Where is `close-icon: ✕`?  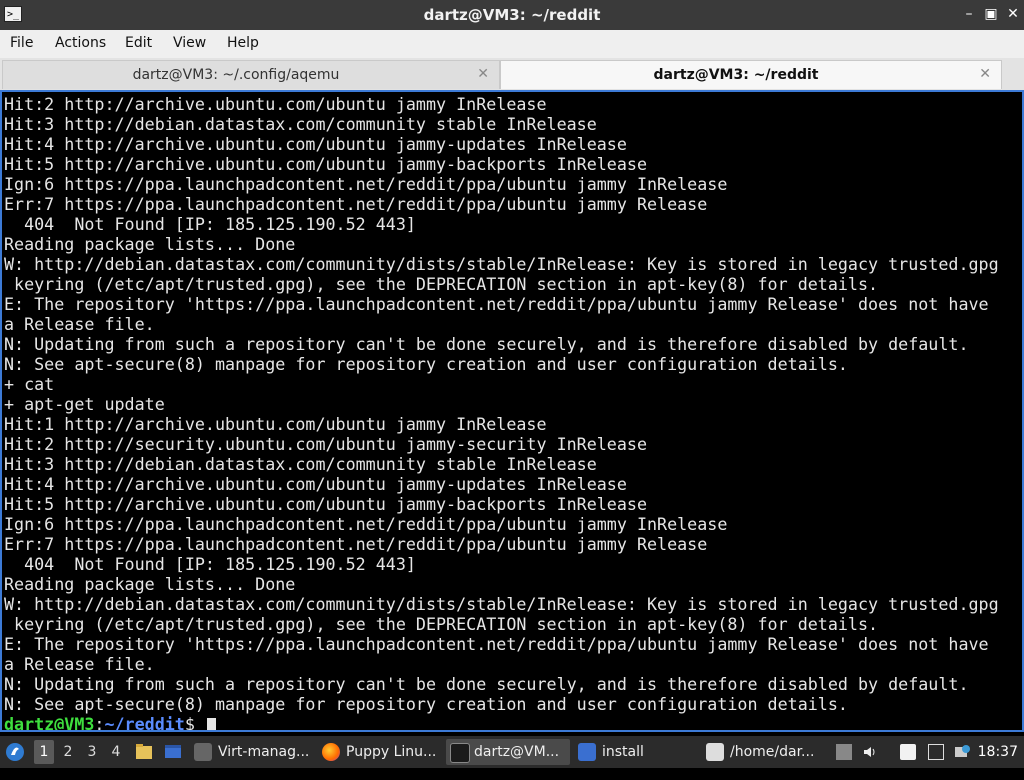 close-icon: ✕ is located at coordinates (1013, 14).